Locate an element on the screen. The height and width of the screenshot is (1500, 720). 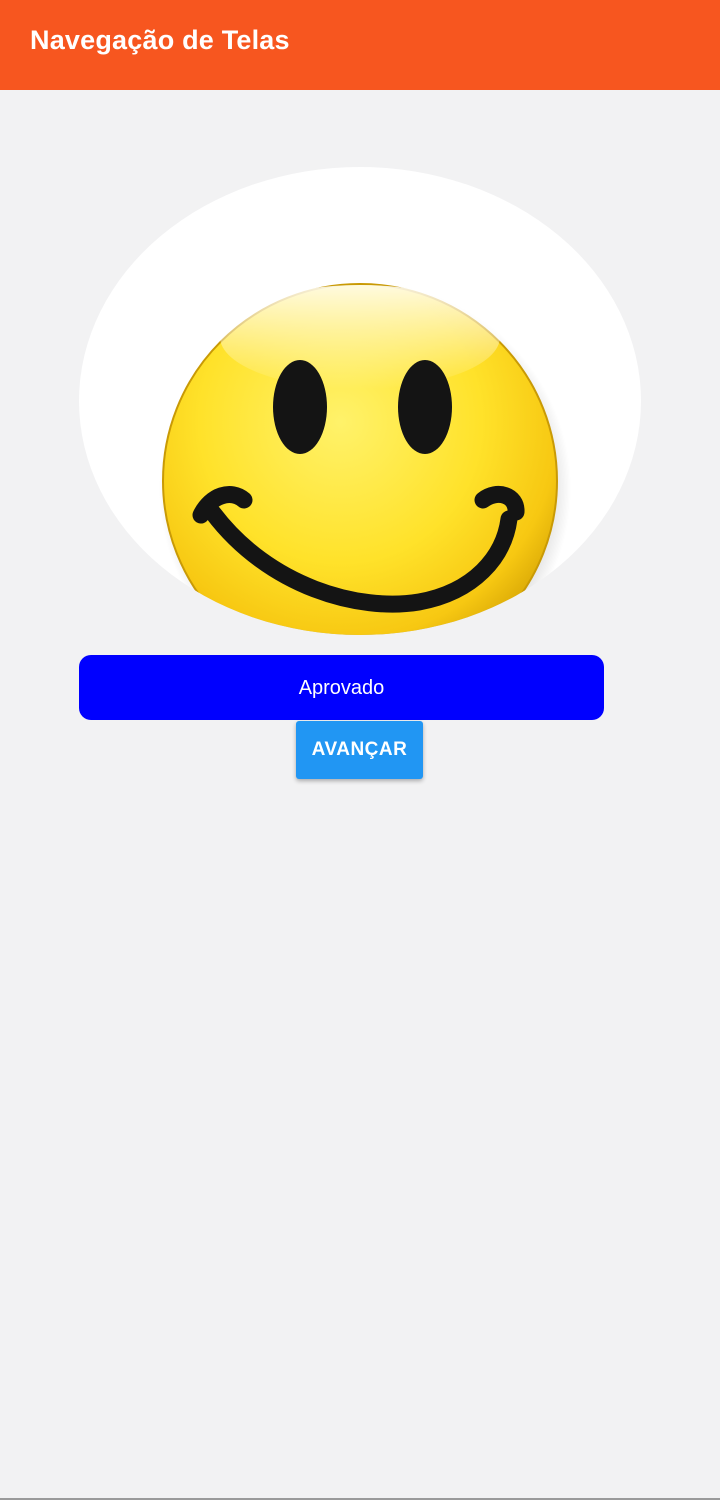
smiley-face-icon is located at coordinates (365, 459).